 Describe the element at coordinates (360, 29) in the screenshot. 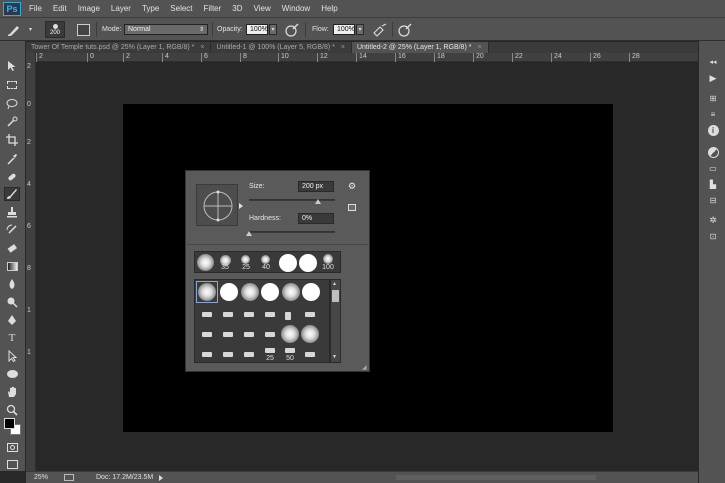

I see `flow-dropdown: ▾` at that location.